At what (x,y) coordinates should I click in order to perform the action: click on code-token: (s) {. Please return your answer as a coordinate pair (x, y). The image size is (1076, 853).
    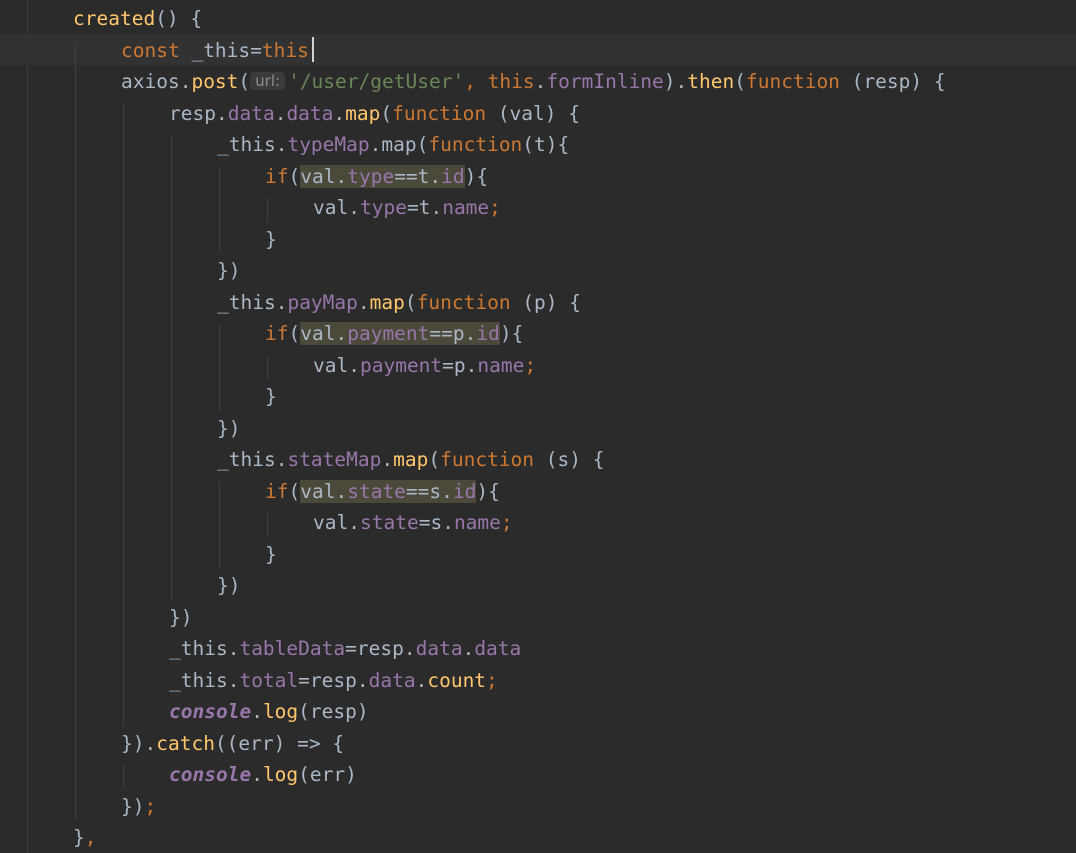
    Looking at the image, I should click on (575, 459).